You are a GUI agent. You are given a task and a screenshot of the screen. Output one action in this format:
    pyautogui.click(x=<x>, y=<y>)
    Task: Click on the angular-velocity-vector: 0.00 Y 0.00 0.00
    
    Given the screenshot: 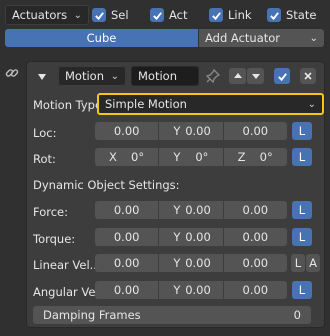 What is the action you would take?
    pyautogui.click(x=191, y=290)
    